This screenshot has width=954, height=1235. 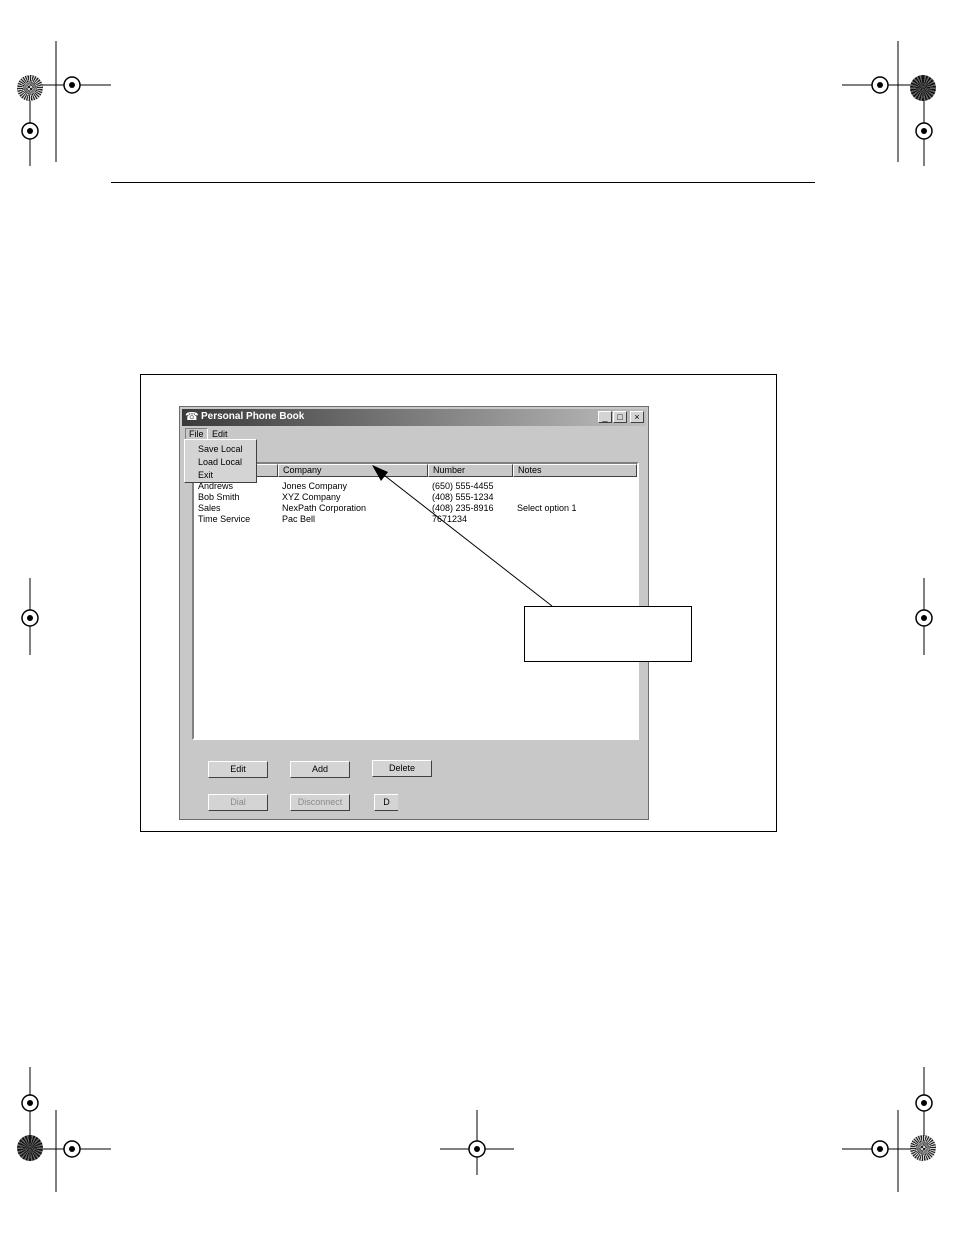 I want to click on callout-arrow, so click(x=462, y=536).